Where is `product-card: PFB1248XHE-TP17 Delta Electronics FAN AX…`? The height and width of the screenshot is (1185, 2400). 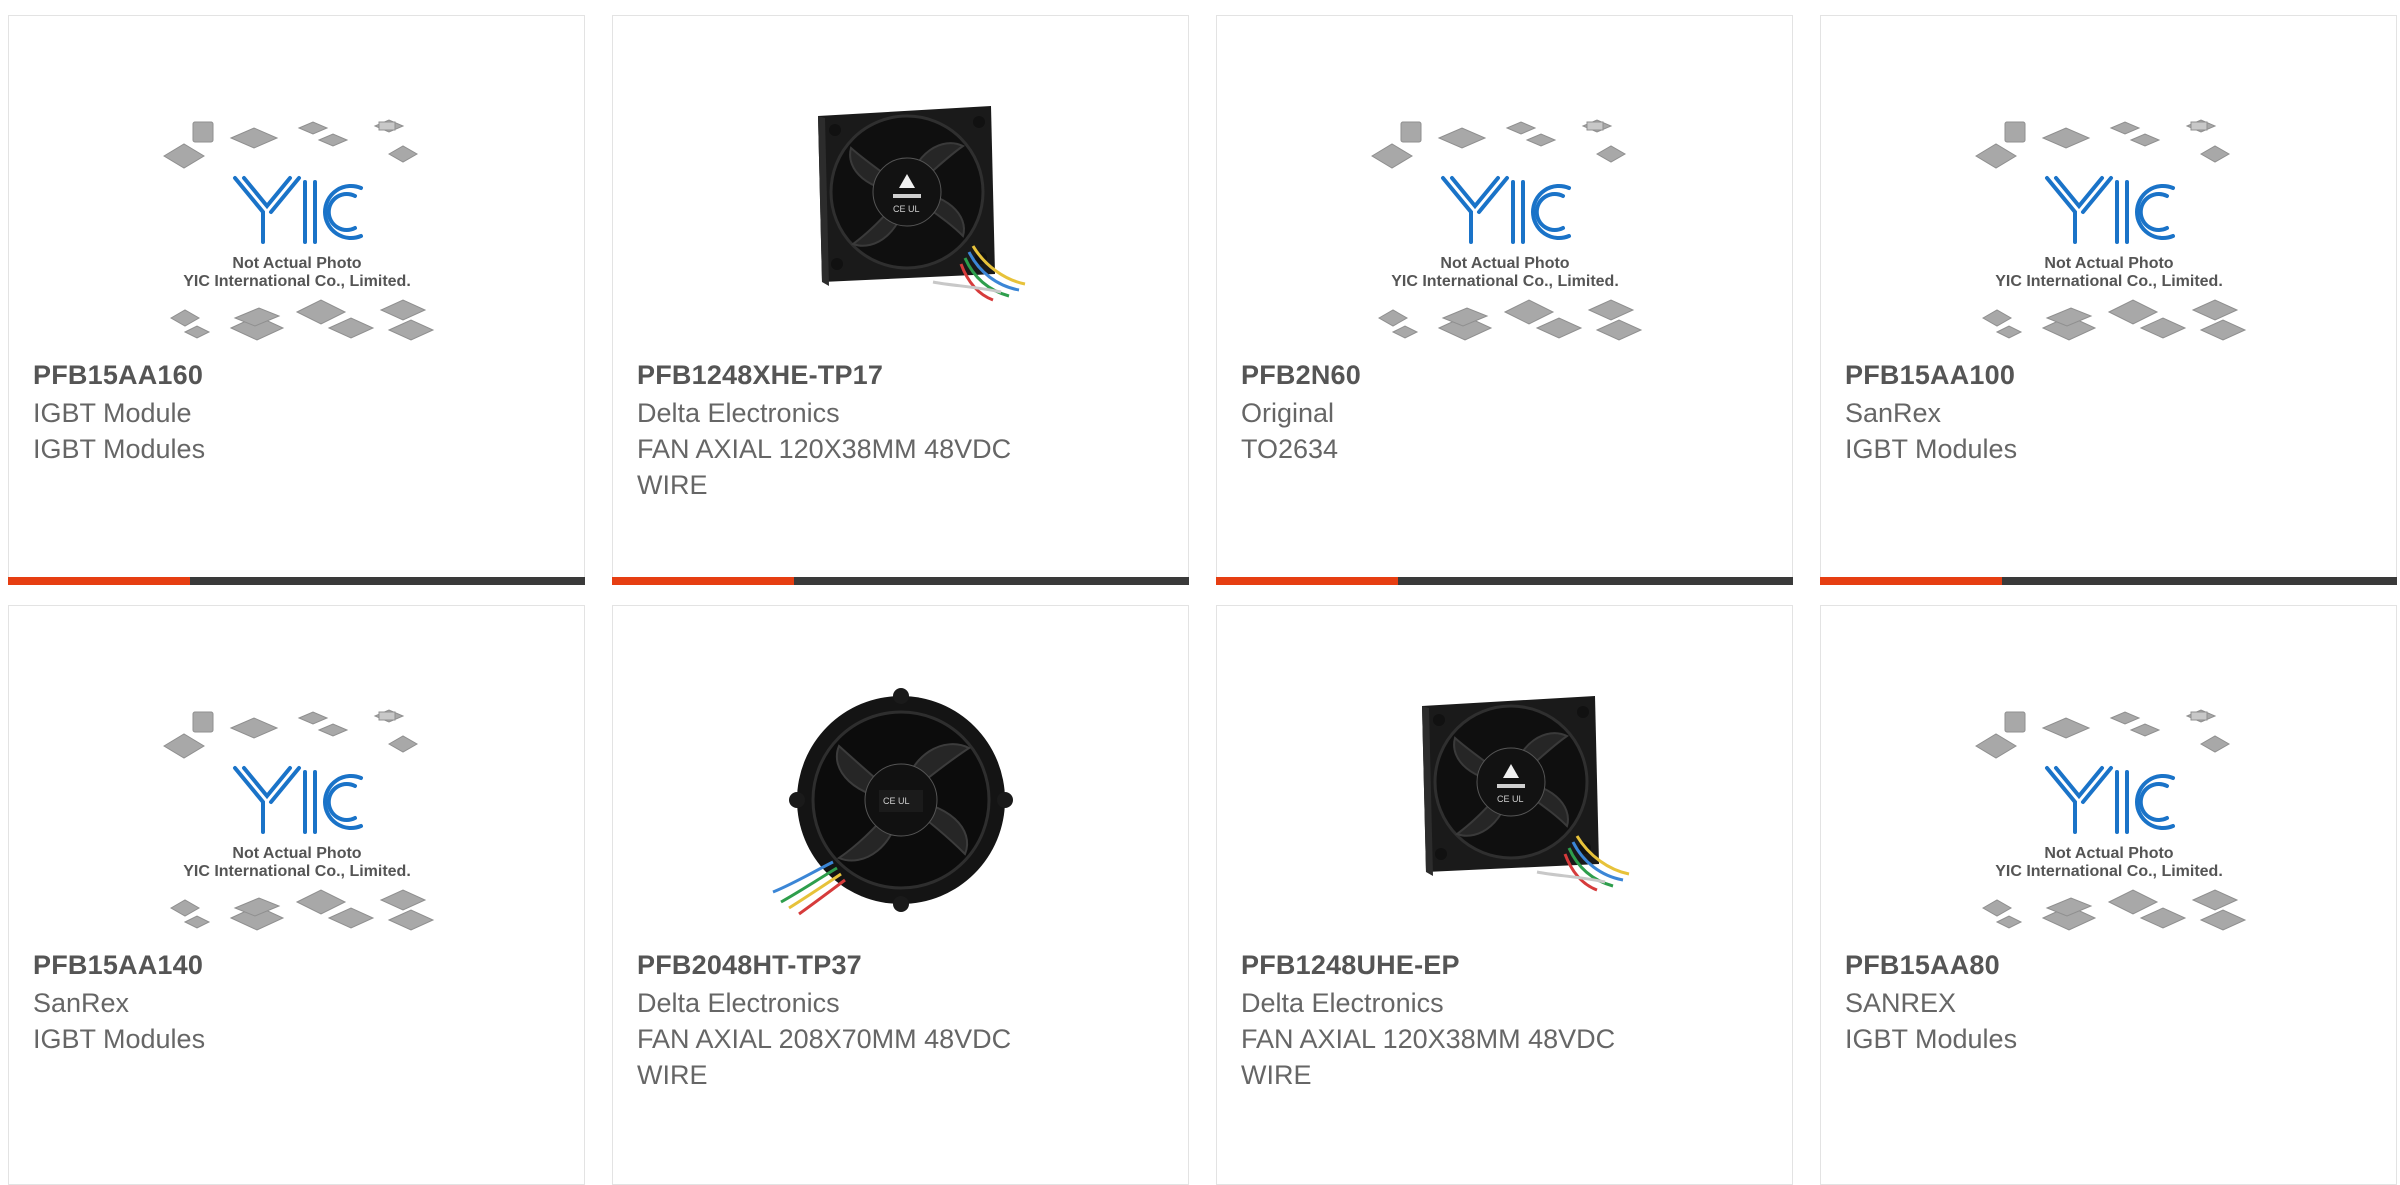 product-card: PFB1248XHE-TP17 Delta Electronics FAN AX… is located at coordinates (900, 300).